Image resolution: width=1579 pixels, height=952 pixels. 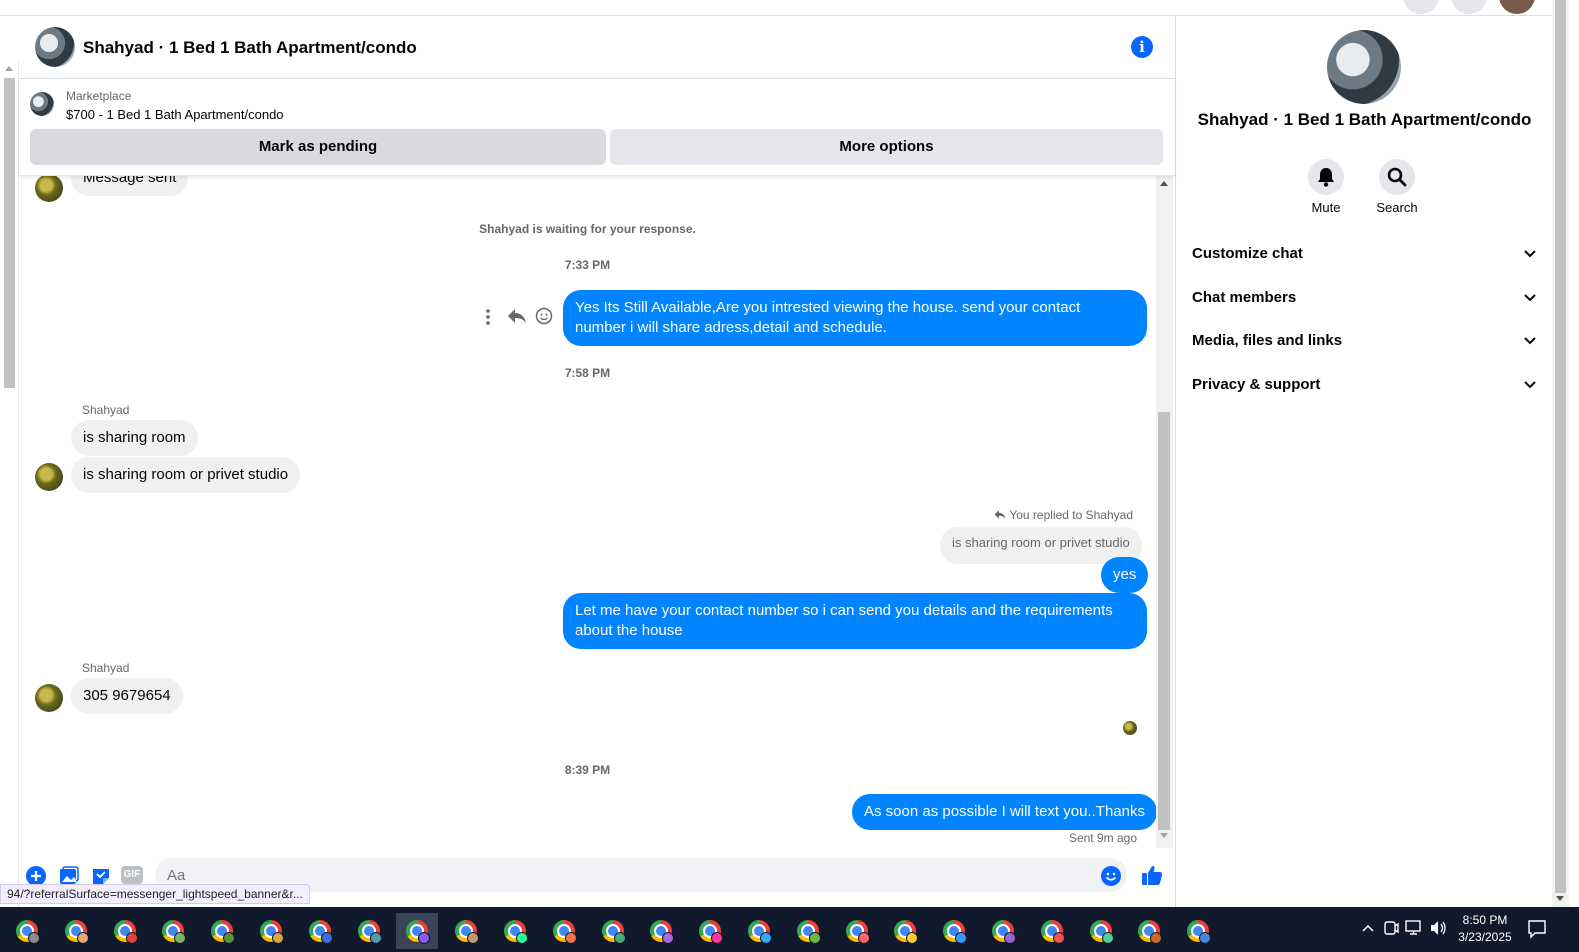 I want to click on section-customize-chat: Customize chat, so click(x=1364, y=257).